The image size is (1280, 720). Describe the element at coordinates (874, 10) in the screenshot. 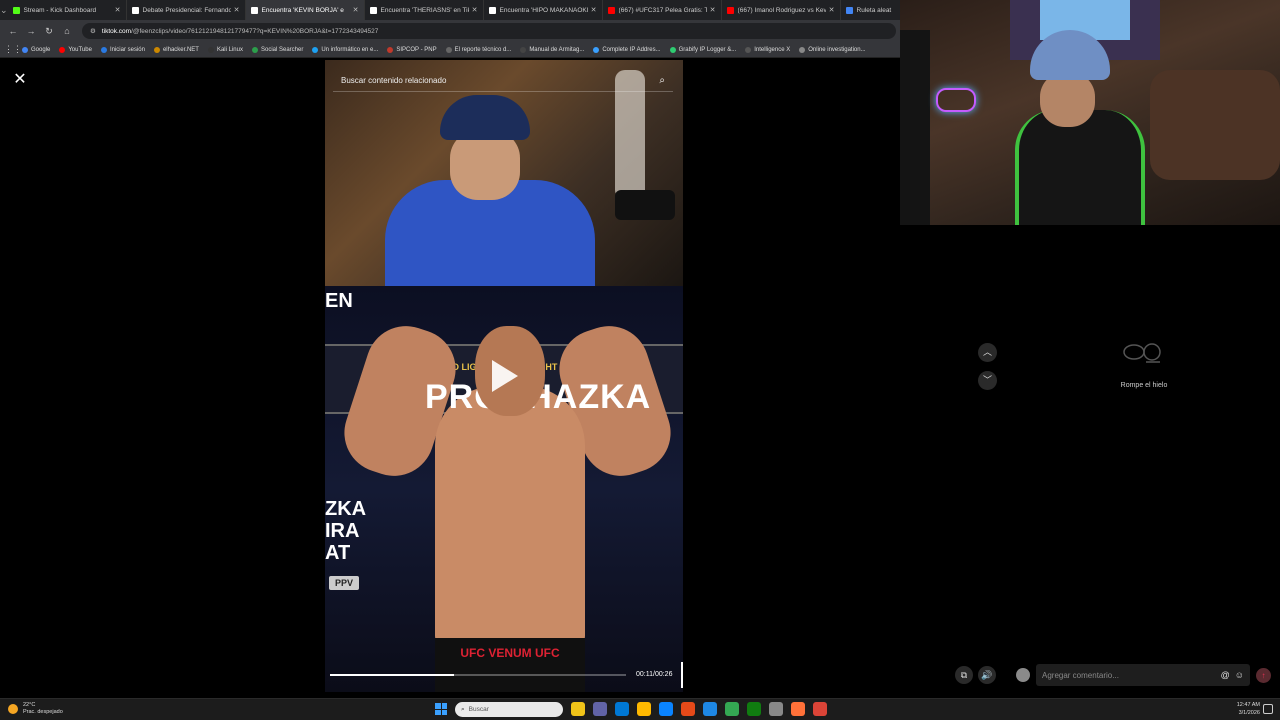

I see `tab-title: Ruleta aleat` at that location.